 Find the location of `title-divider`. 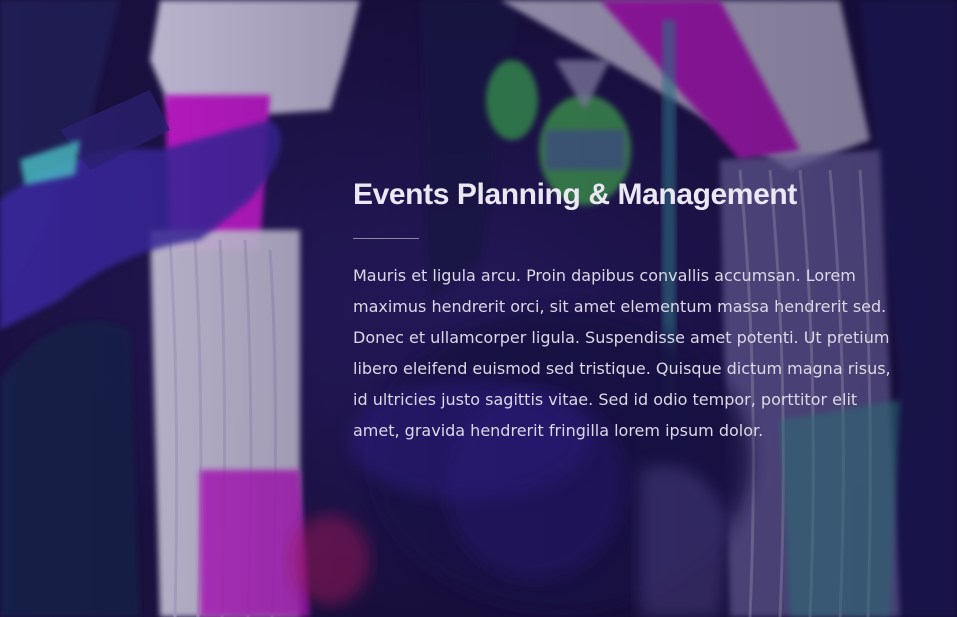

title-divider is located at coordinates (386, 238).